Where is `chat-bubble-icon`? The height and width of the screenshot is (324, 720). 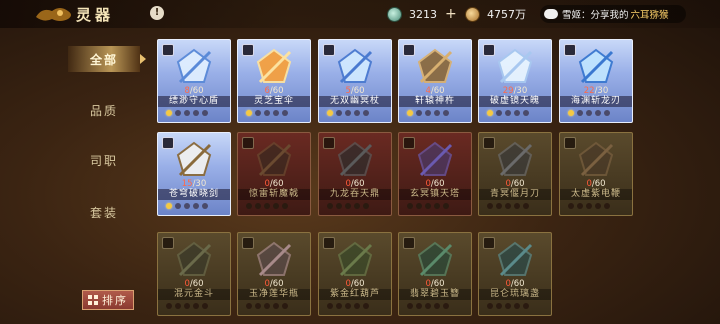 chat-bubble-icon is located at coordinates (551, 14).